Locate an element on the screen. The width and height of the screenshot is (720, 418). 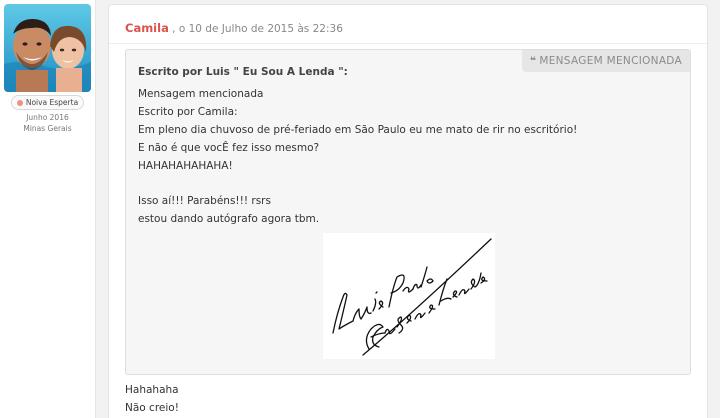
user-location: Minas Gerais is located at coordinates (47, 128).